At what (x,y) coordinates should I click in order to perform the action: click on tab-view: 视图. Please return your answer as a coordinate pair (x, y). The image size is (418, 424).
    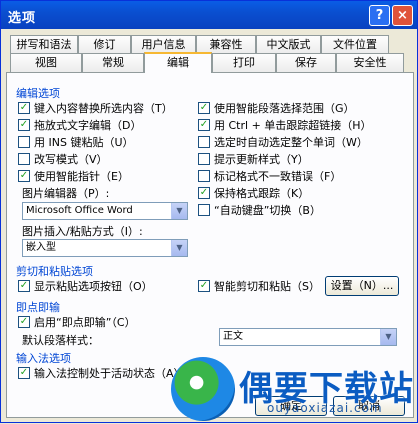
    Looking at the image, I should click on (46, 62).